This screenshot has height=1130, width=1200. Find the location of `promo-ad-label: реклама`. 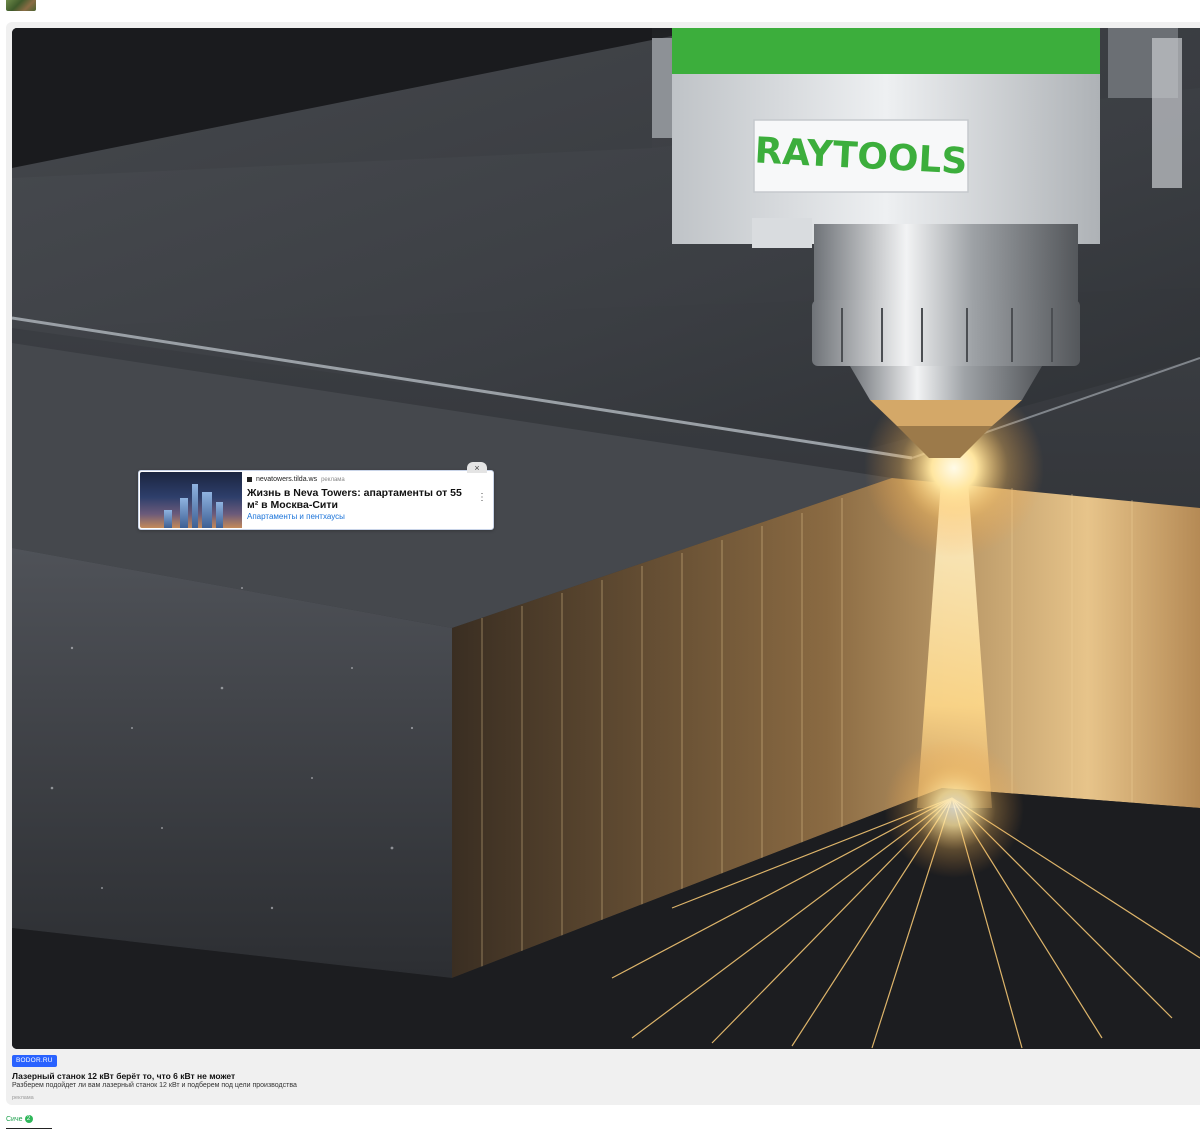

promo-ad-label: реклама is located at coordinates (23, 1098).